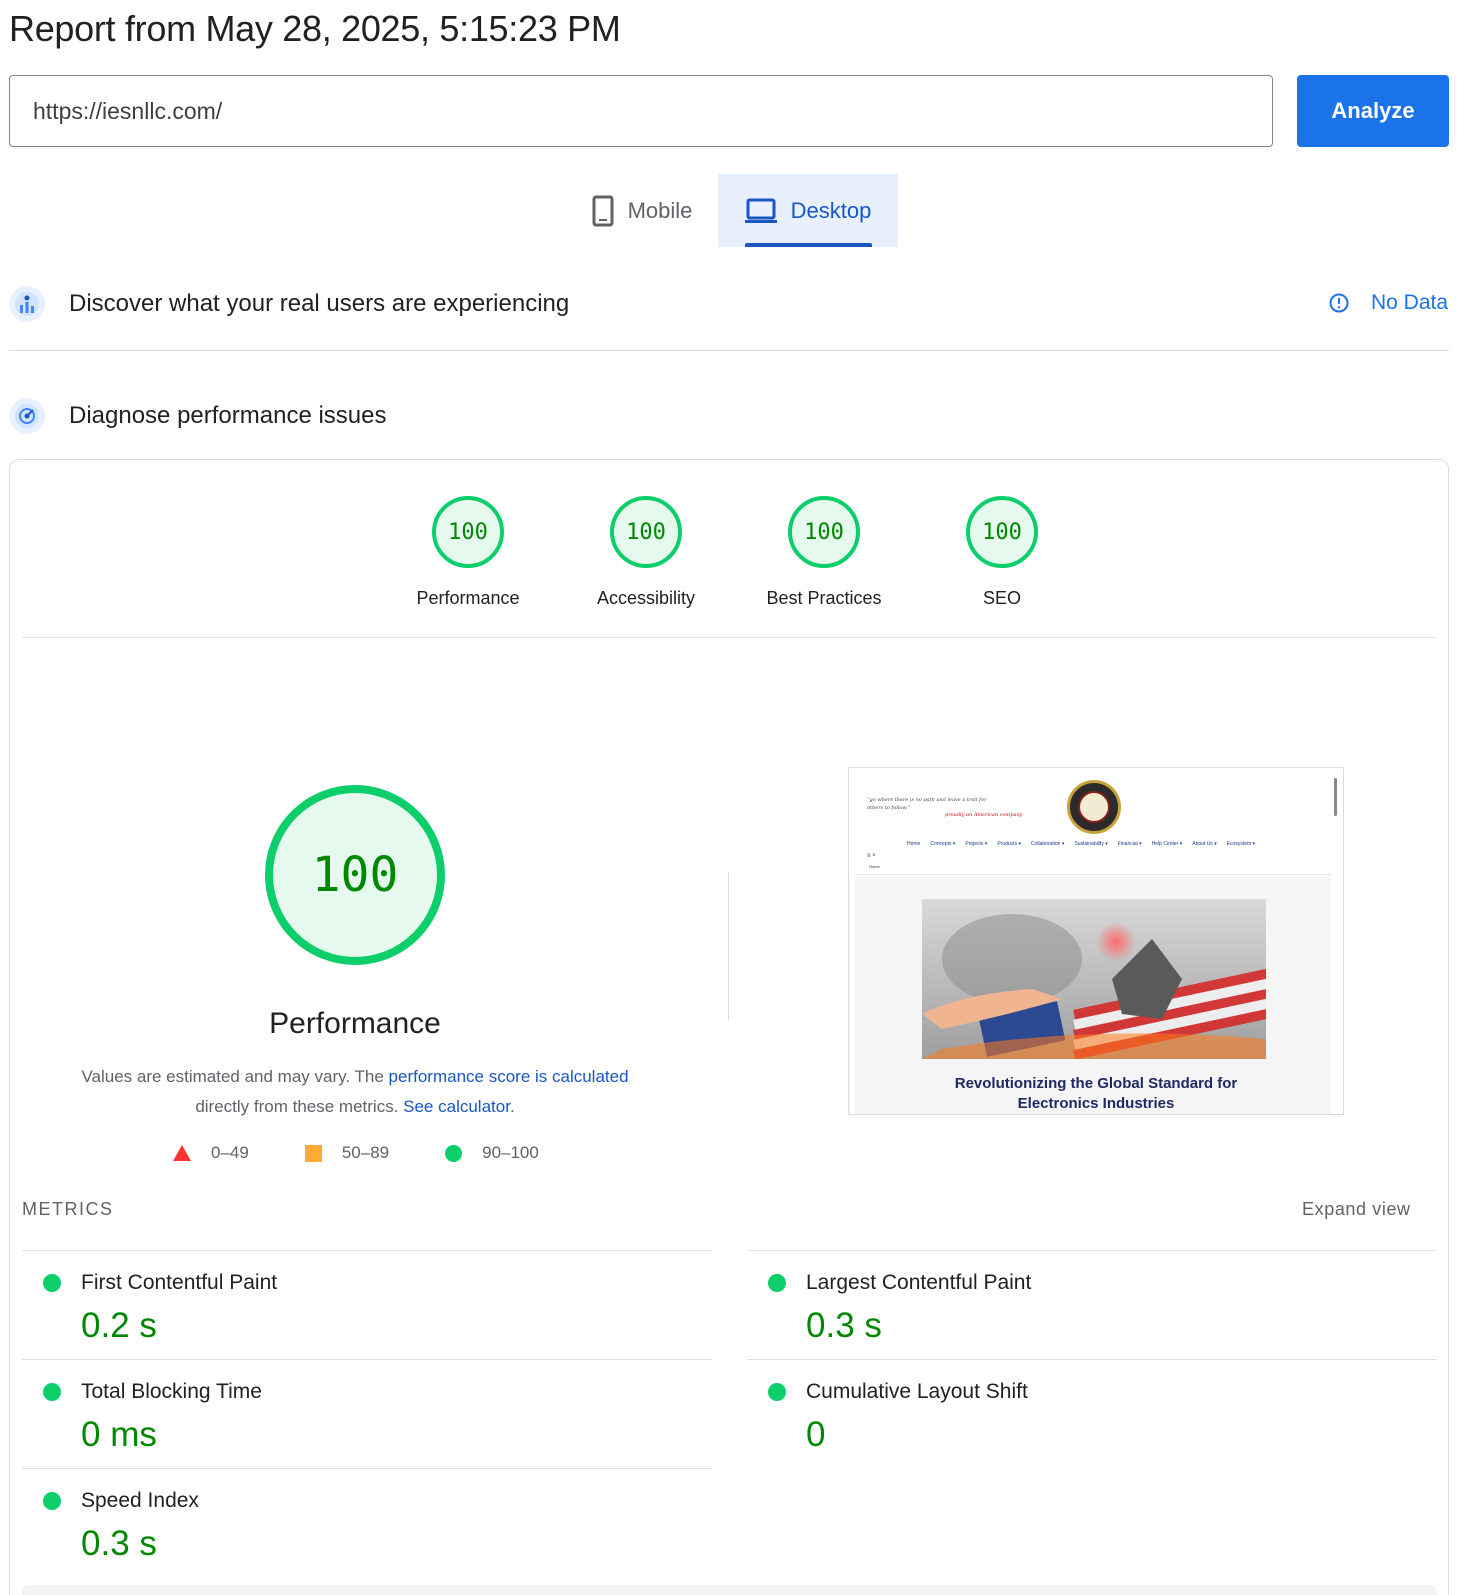  I want to click on triangle-icon, so click(182, 1153).